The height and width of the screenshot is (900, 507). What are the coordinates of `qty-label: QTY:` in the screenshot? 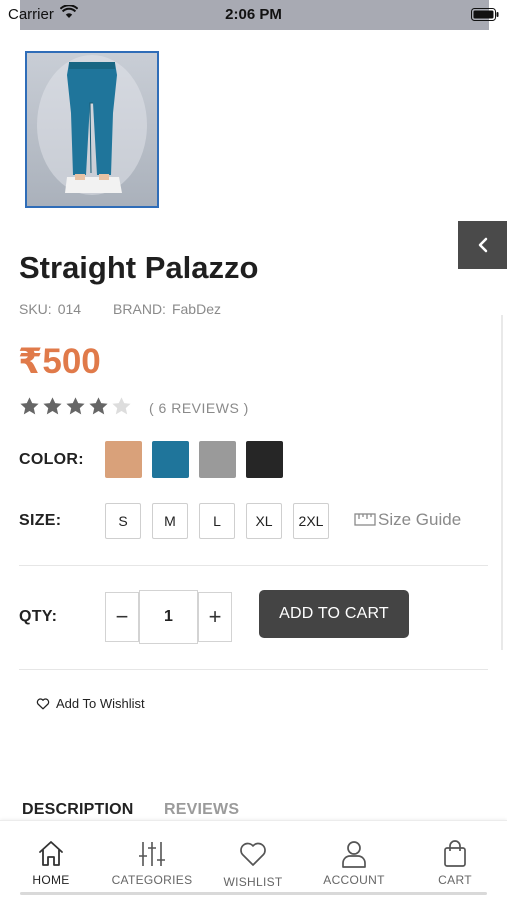 It's located at (38, 616).